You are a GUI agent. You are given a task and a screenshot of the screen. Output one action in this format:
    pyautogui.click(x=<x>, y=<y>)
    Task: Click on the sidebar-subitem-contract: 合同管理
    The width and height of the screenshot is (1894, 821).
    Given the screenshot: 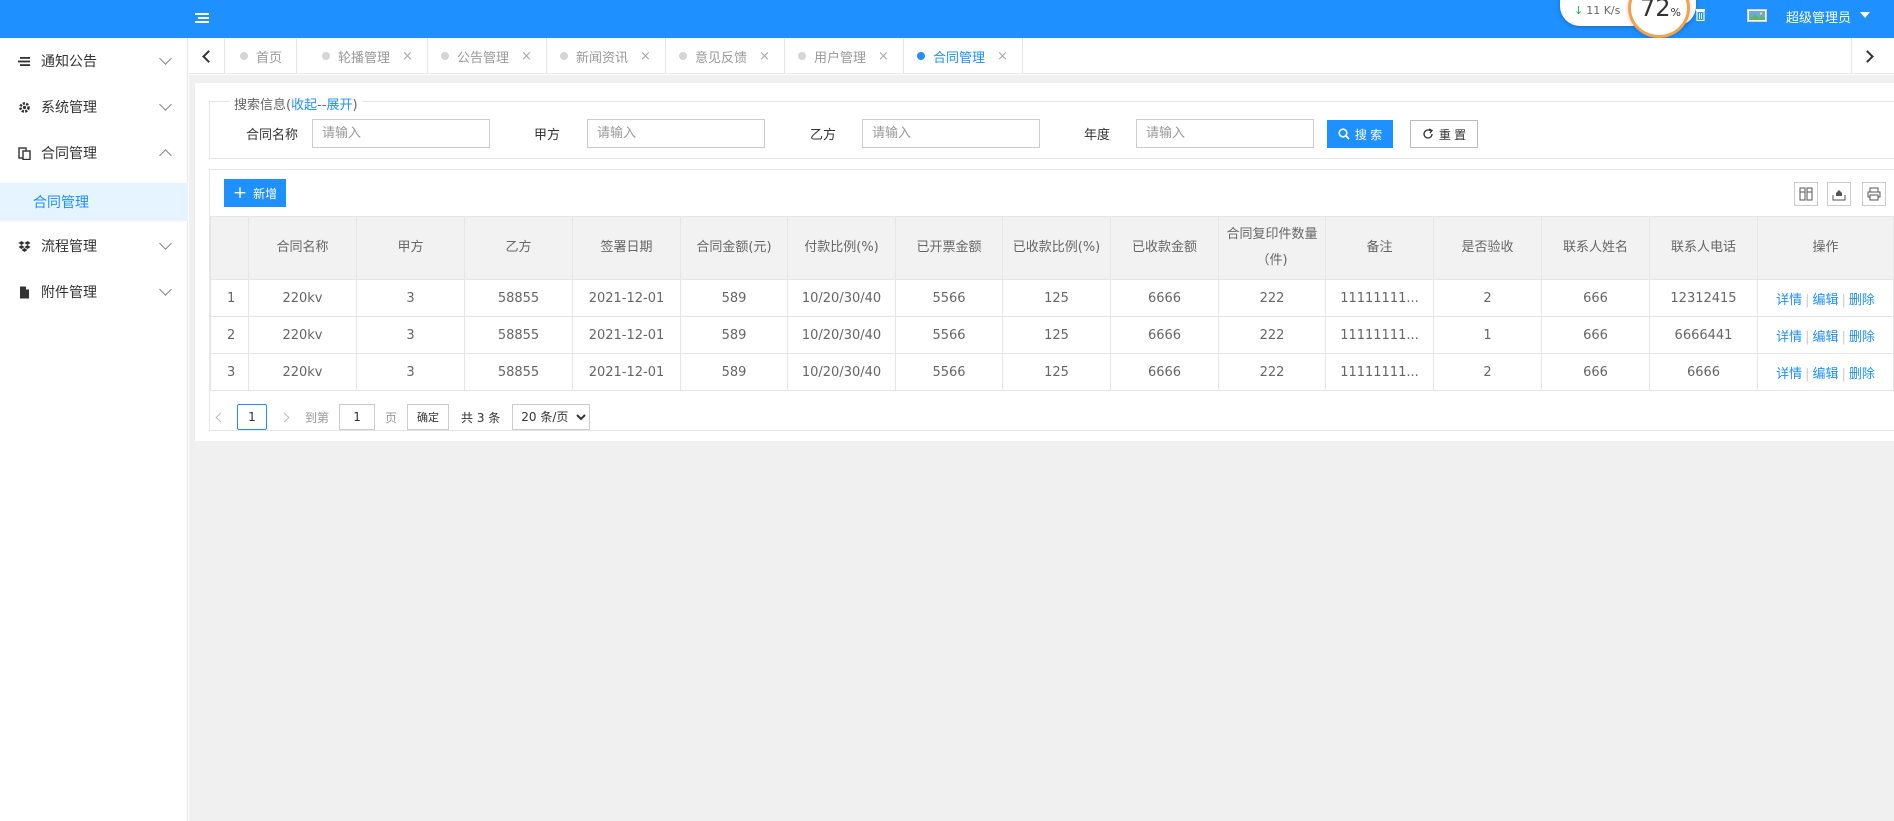 What is the action you would take?
    pyautogui.click(x=94, y=202)
    